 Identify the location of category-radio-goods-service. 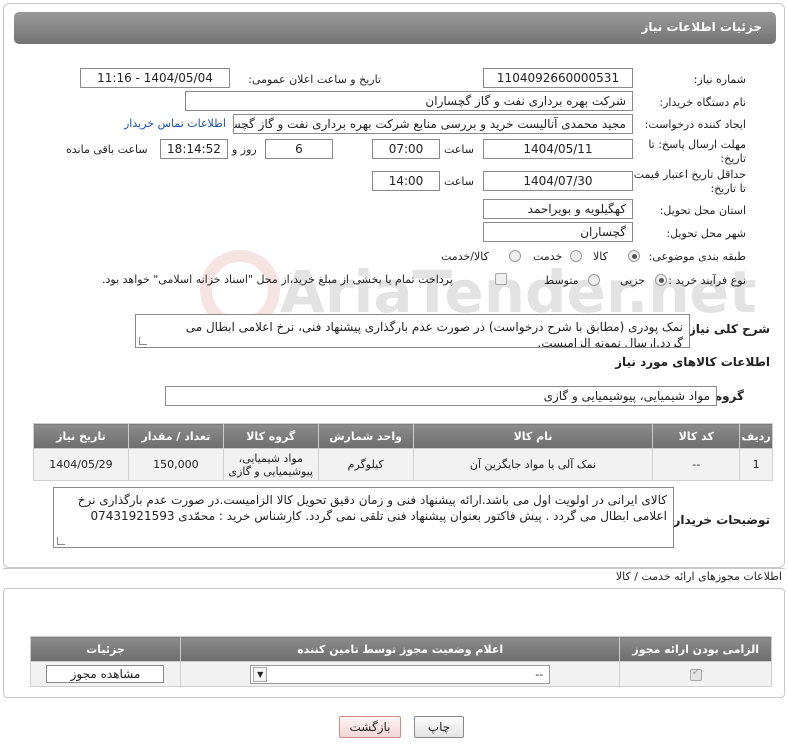
(515, 256).